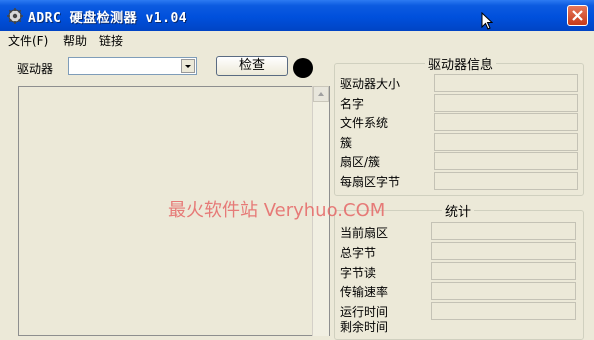 The height and width of the screenshot is (340, 594). I want to click on transfer-rate-label: 传输速率, so click(364, 292).